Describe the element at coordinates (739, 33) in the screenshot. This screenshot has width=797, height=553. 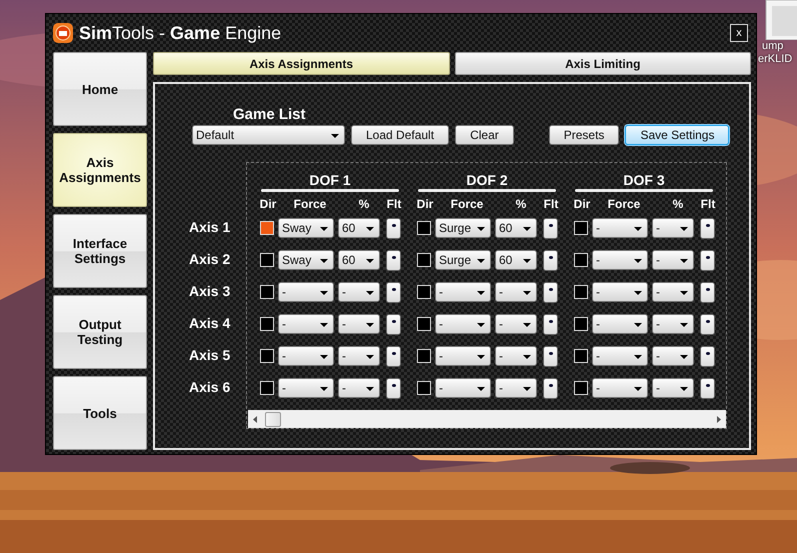
I see `close-button: x` at that location.